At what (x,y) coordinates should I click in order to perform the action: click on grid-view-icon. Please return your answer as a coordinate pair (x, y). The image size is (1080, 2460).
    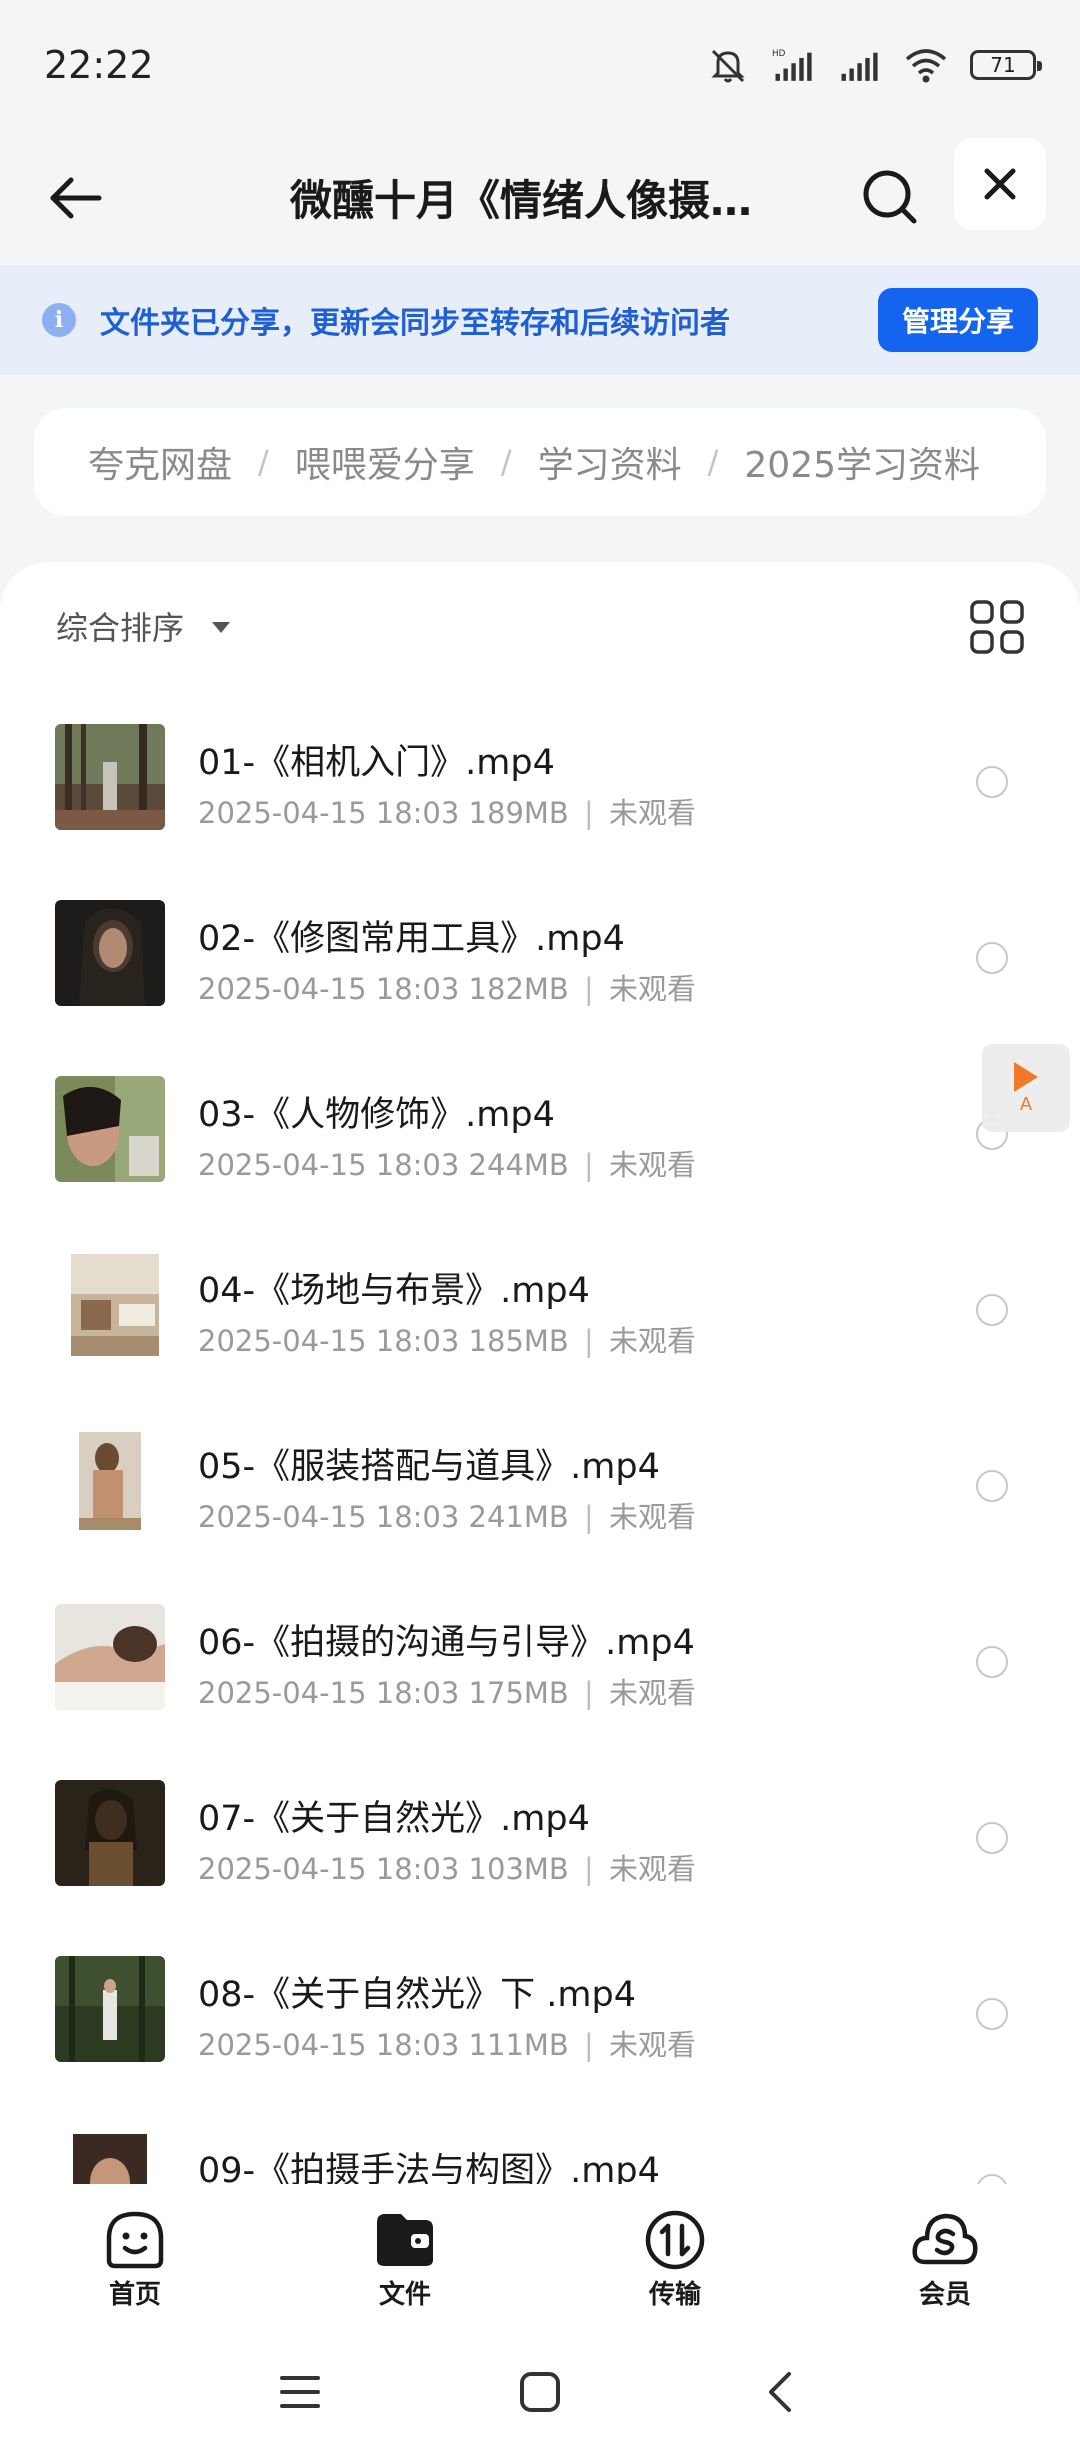
    Looking at the image, I should click on (997, 627).